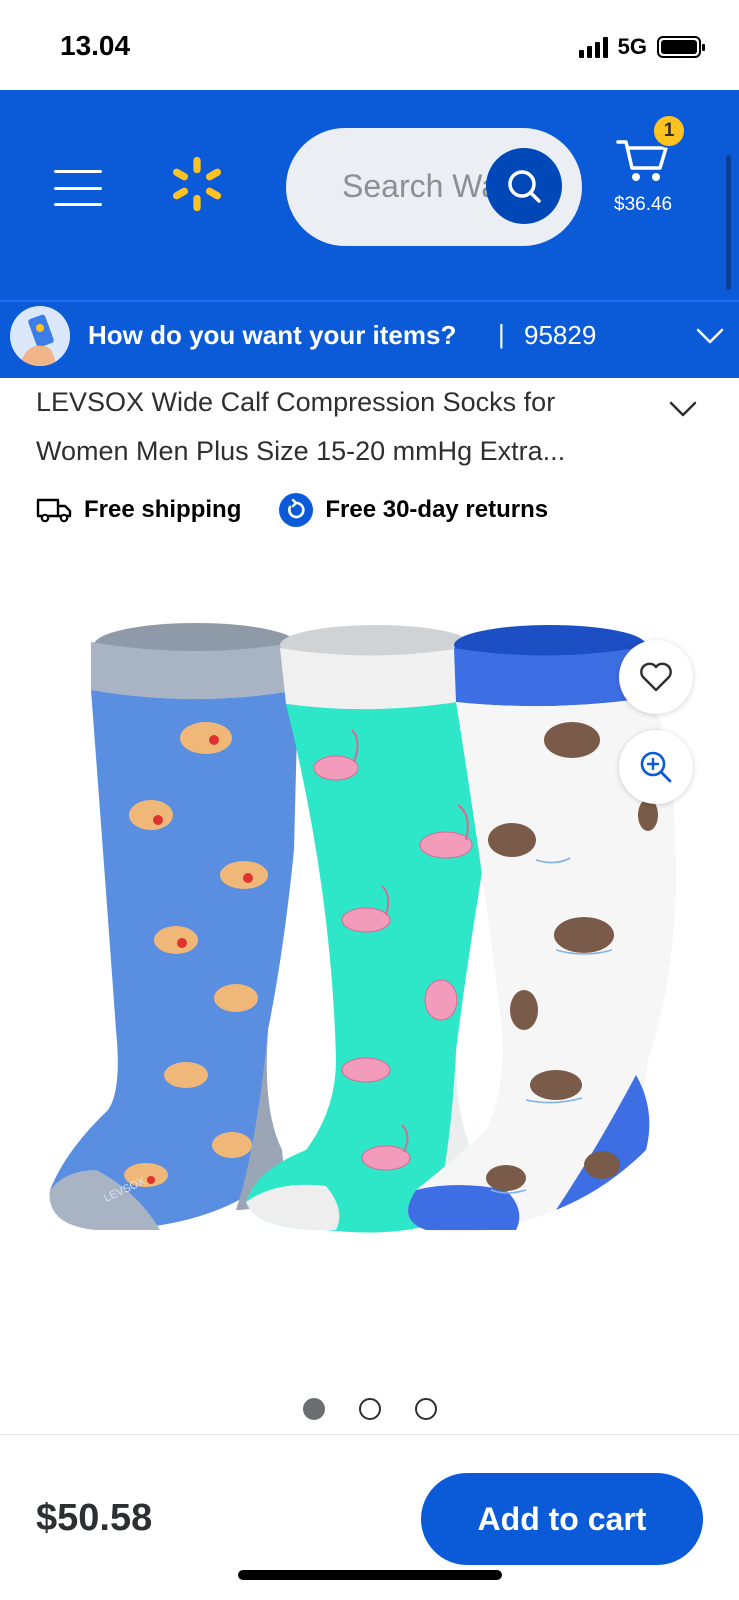  Describe the element at coordinates (632, 46) in the screenshot. I see `network-type: 5G` at that location.